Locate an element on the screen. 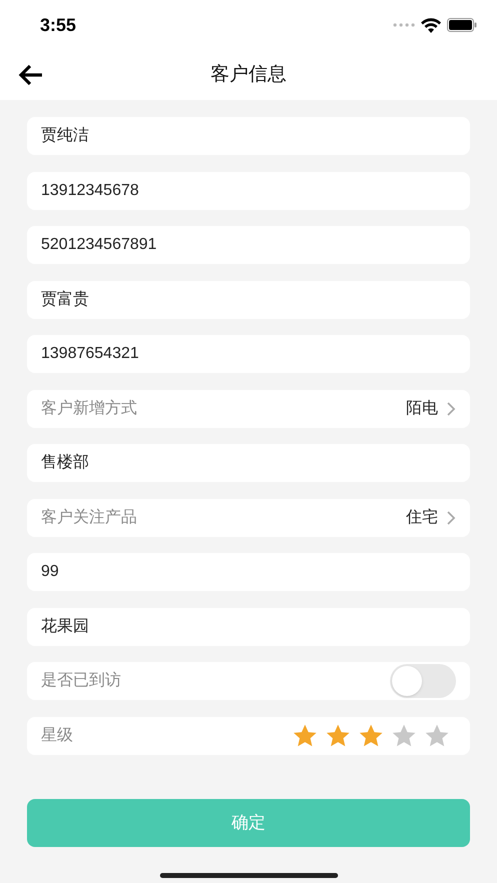 The width and height of the screenshot is (497, 883). status-time: 3:55 is located at coordinates (58, 25).